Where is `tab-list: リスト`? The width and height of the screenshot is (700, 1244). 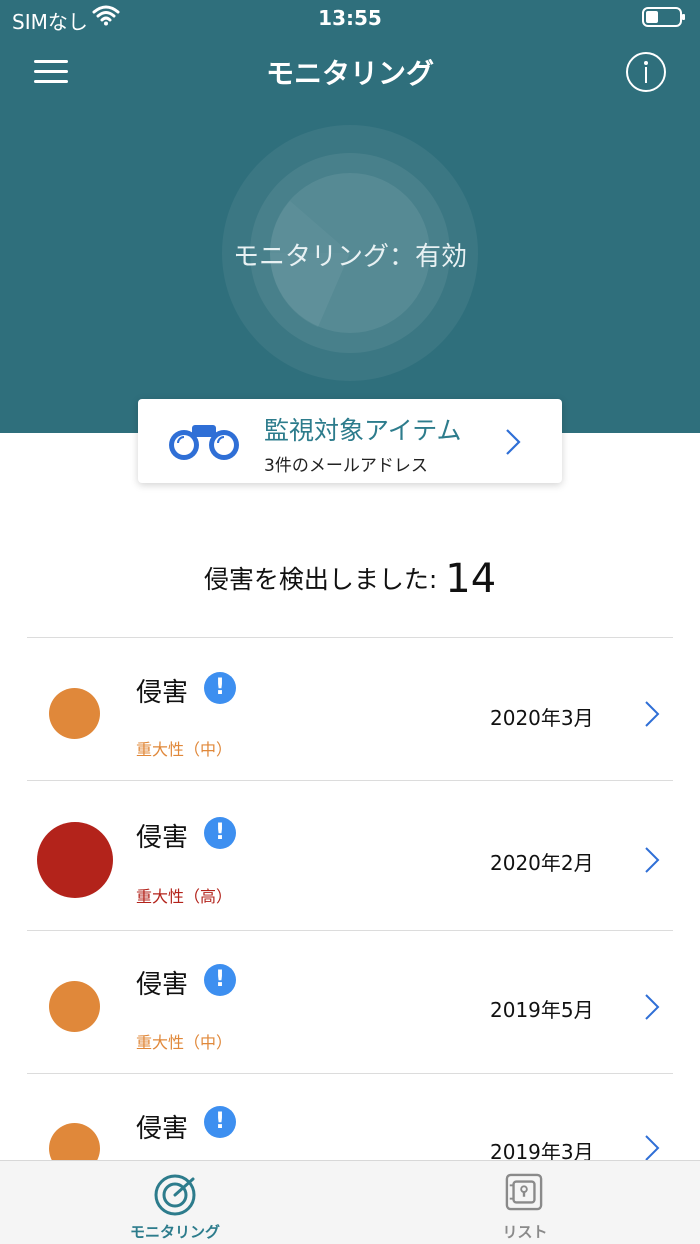 tab-list: リスト is located at coordinates (525, 1202).